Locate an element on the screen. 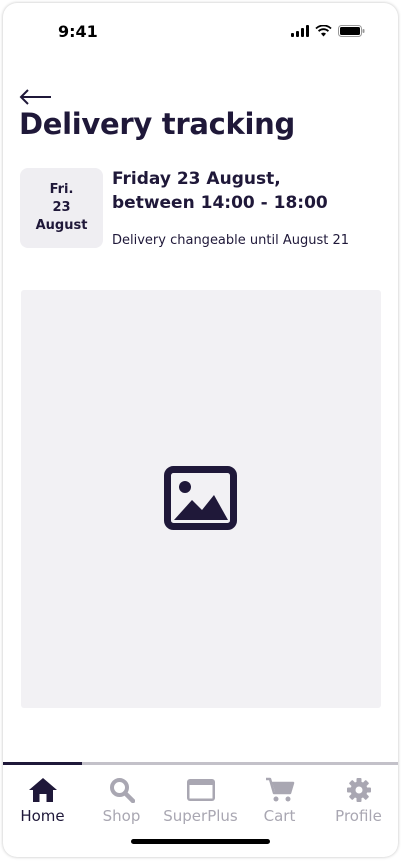  back-arrow-icon is located at coordinates (36, 97).